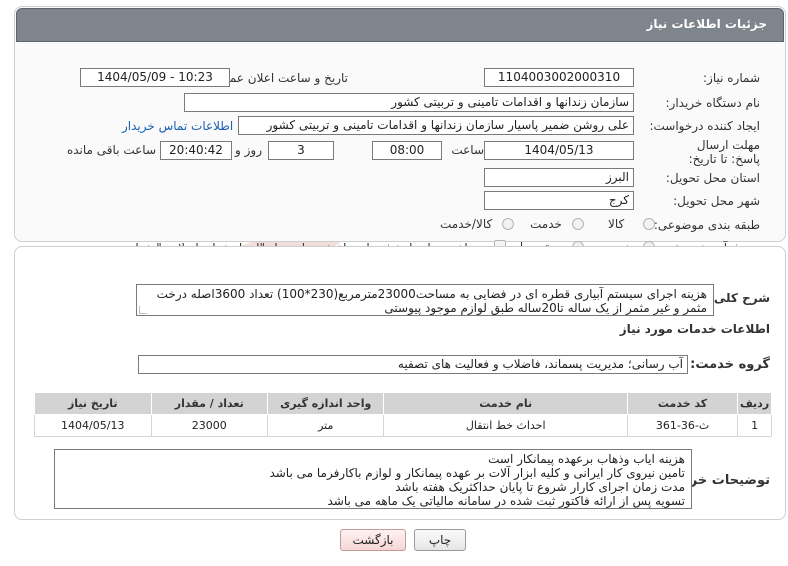 The image size is (788, 566). I want to click on category-radio-service, so click(578, 224).